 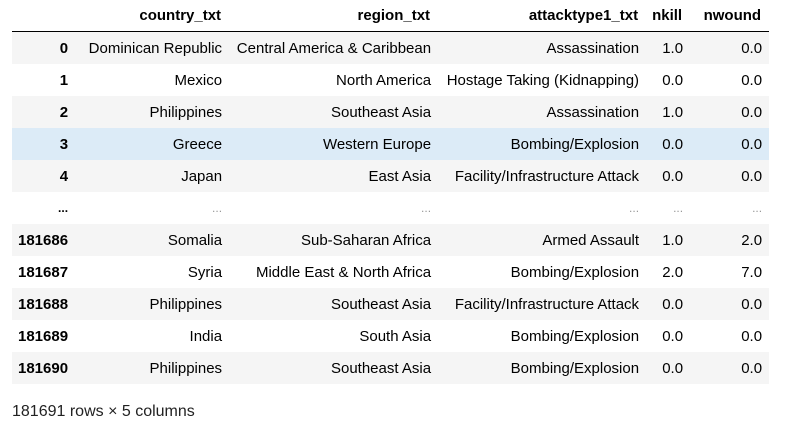 What do you see at coordinates (103, 411) in the screenshot?
I see `dataframe-shape-summary: 181691 rows × 5 columns` at bounding box center [103, 411].